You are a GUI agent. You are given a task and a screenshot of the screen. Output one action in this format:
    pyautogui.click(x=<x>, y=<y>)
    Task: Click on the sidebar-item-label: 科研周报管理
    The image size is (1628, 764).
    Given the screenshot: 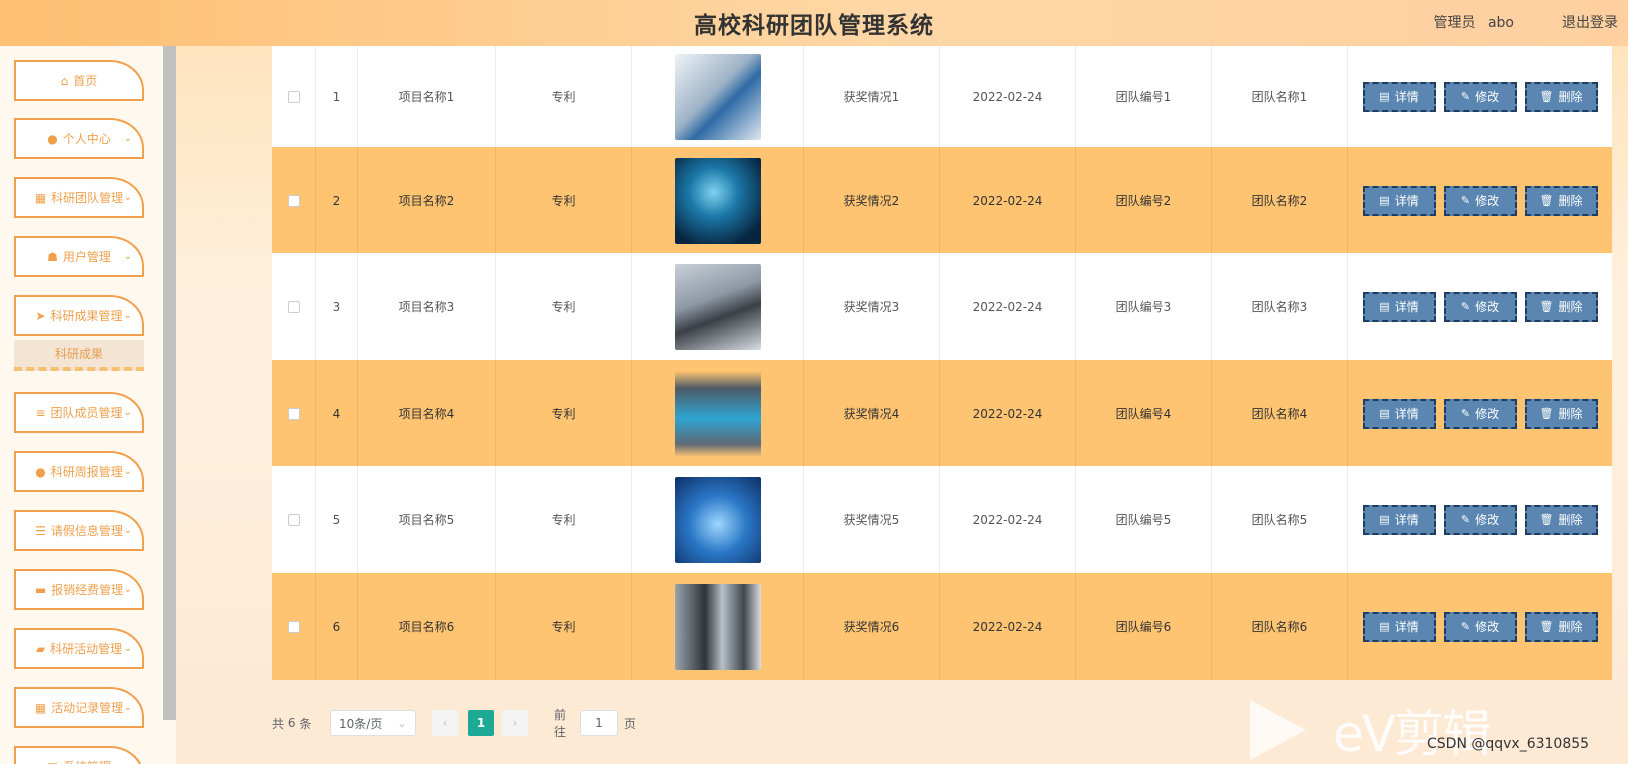 What is the action you would take?
    pyautogui.click(x=86, y=472)
    